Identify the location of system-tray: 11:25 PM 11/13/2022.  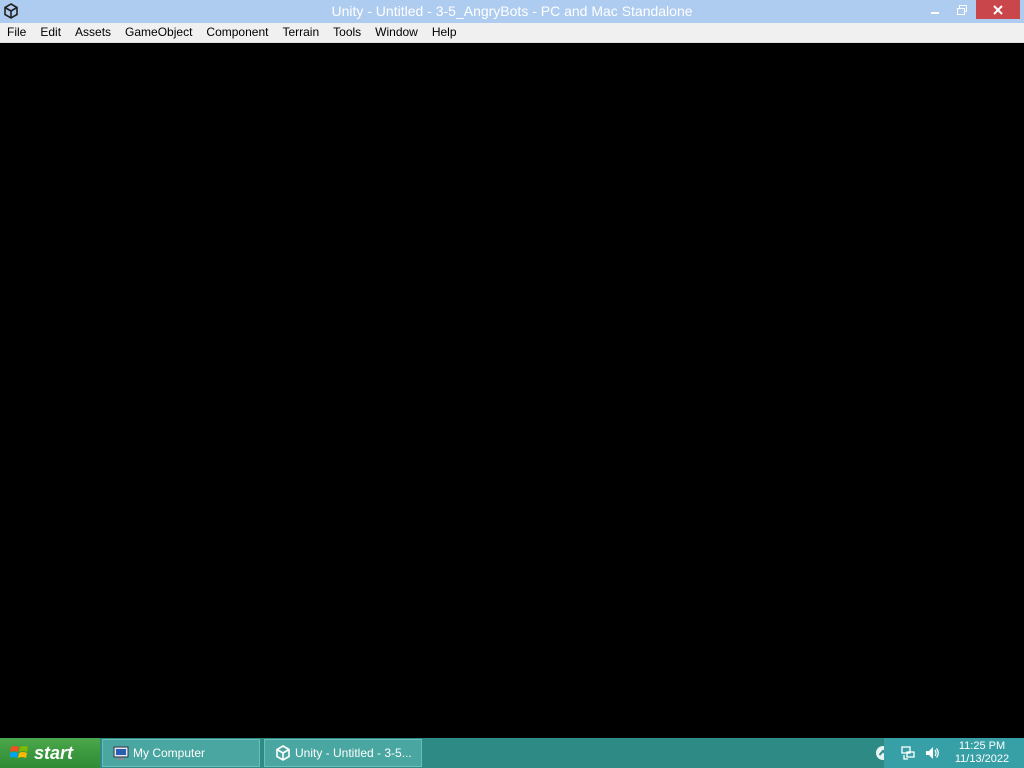
(954, 753).